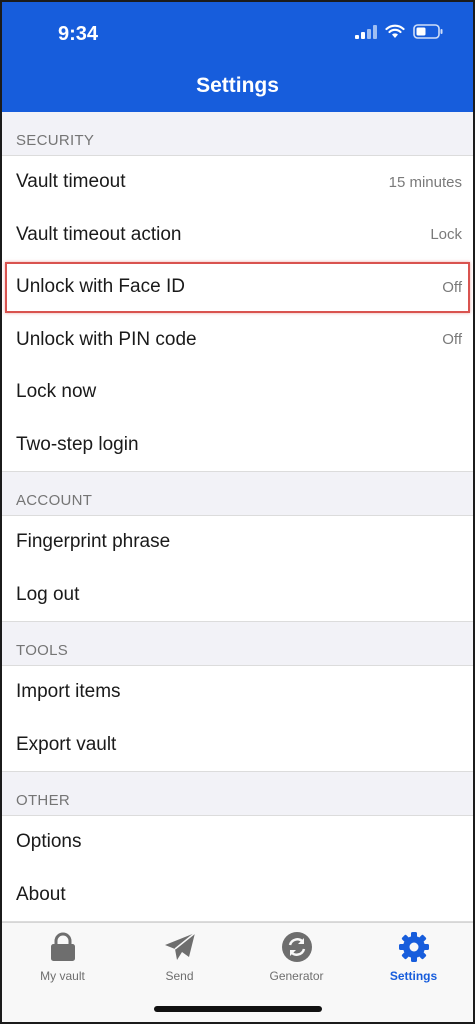 The image size is (475, 1024). Describe the element at coordinates (56, 392) in the screenshot. I see `row-label: Lock now` at that location.